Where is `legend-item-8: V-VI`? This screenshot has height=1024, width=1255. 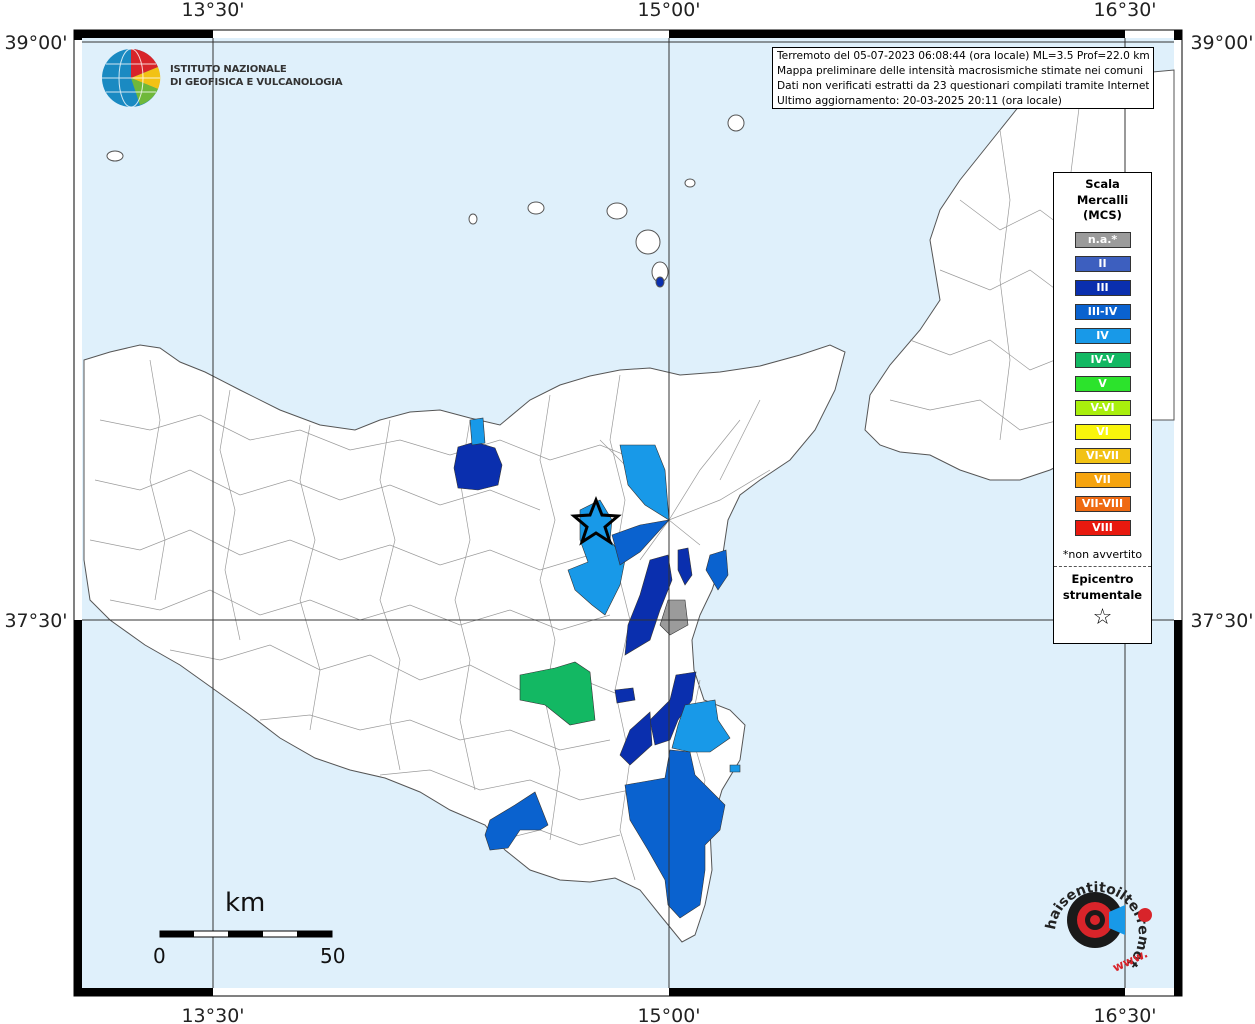 legend-item-8: V-VI is located at coordinates (1102, 407).